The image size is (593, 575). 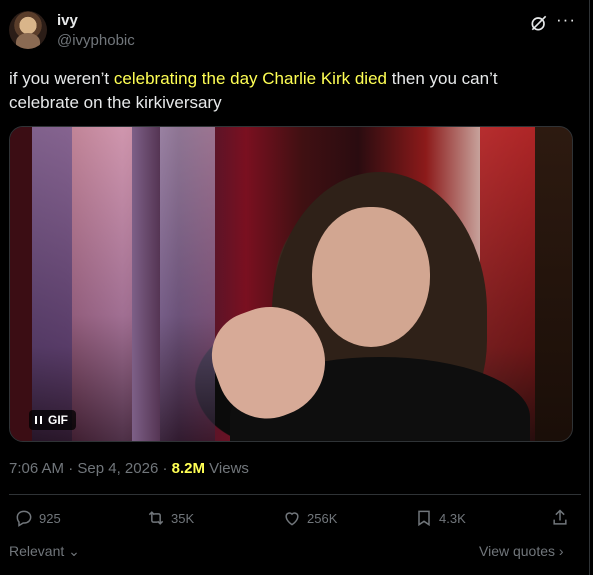 I want to click on author-handle: @ivyphobic, so click(x=96, y=40).